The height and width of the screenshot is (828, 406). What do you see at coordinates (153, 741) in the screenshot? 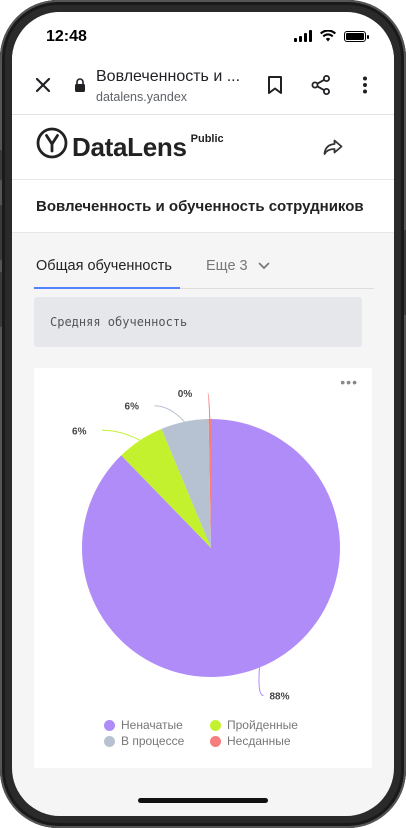
I see `legend-label: В процессе` at bounding box center [153, 741].